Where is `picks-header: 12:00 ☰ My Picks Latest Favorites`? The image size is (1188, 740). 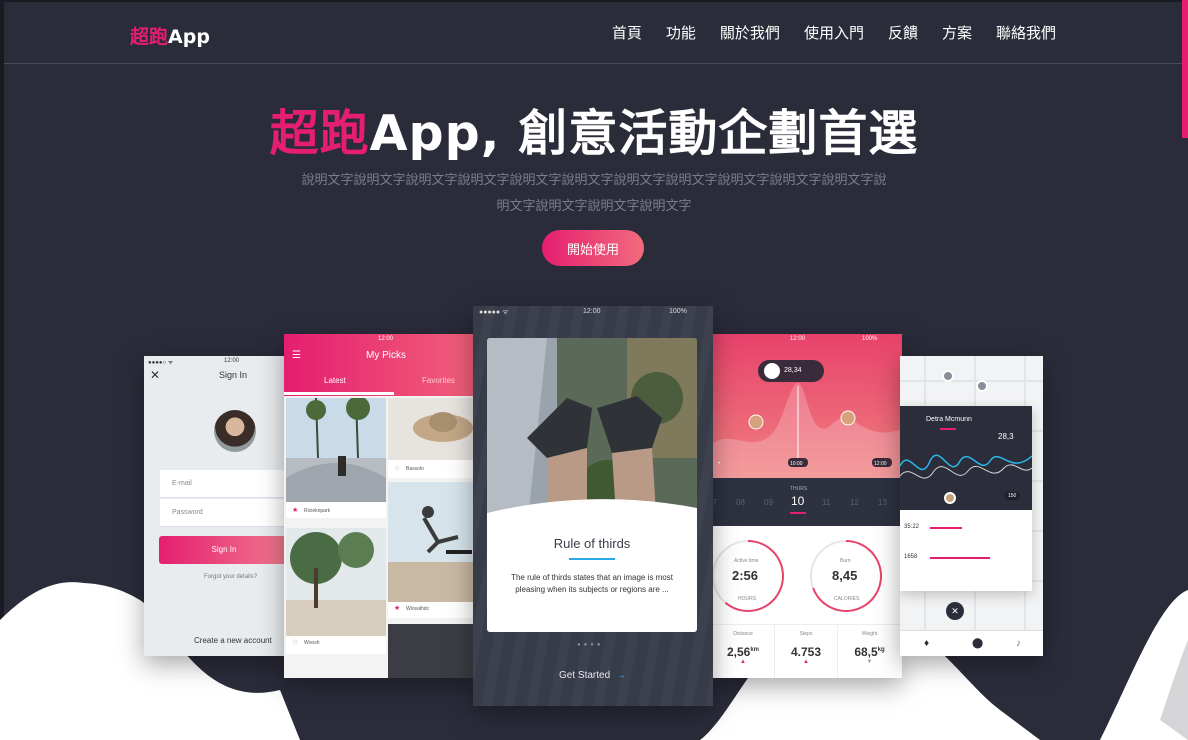 picks-header: 12:00 ☰ My Picks Latest Favorites is located at coordinates (380, 365).